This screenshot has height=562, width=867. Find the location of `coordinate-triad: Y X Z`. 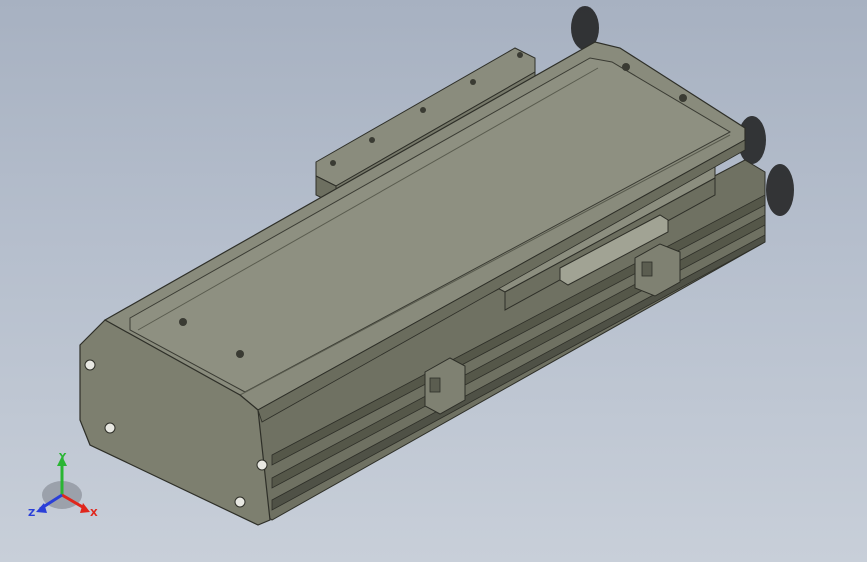

coordinate-triad: Y X Z is located at coordinates (63, 485).